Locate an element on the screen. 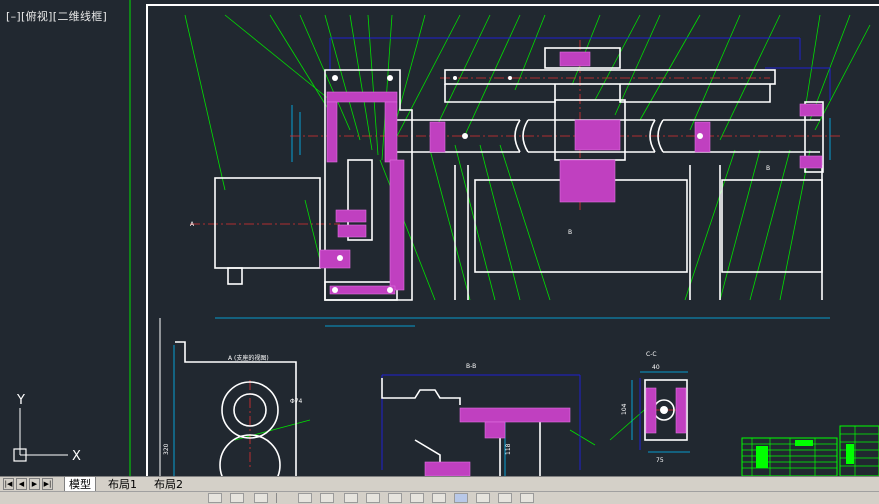 The image size is (879, 504). grid-icon is located at coordinates (237, 498).